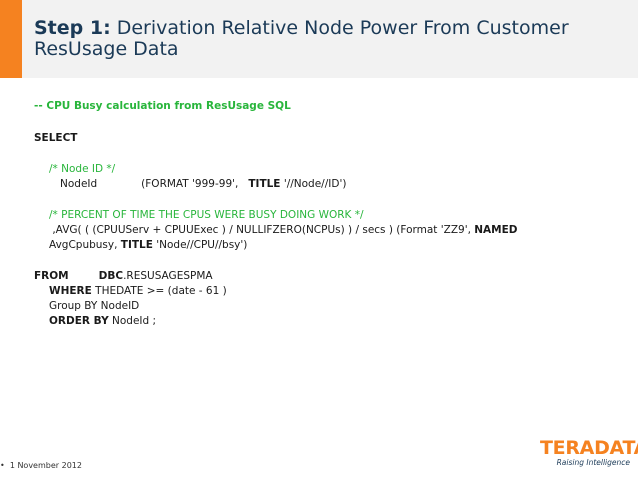 Image resolution: width=638 pixels, height=478 pixels. I want to click on footer-date: 1 November 2012, so click(45, 465).